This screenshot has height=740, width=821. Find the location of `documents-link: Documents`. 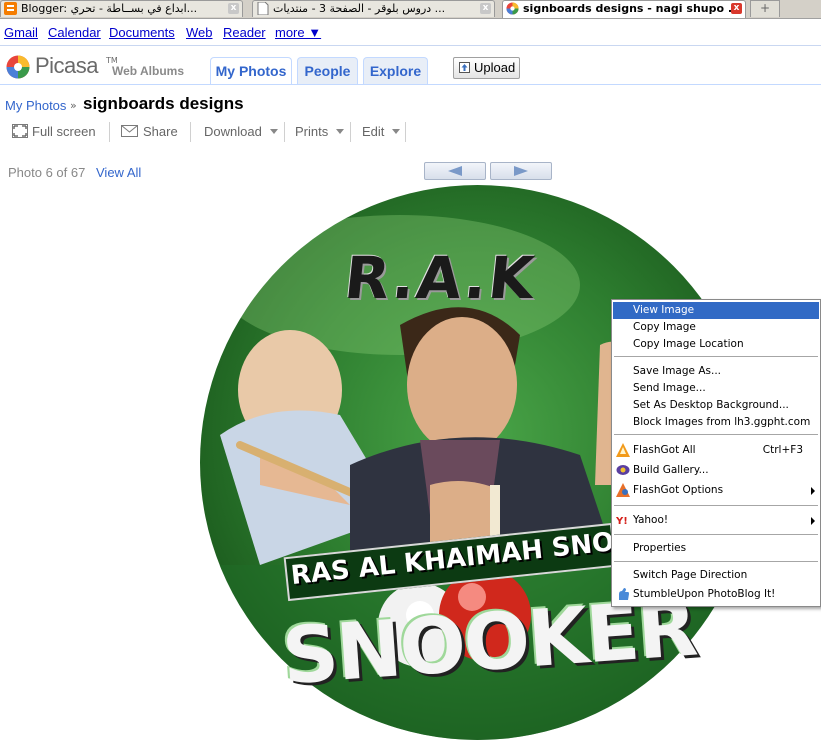

documents-link: Documents is located at coordinates (142, 32).